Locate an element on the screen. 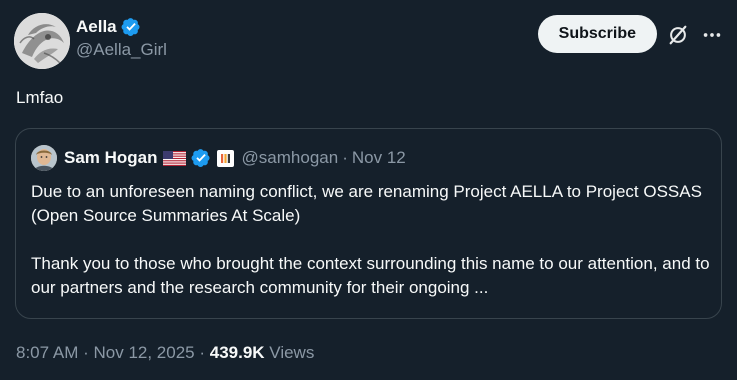 The height and width of the screenshot is (380, 737). quoted-author-avatar-image is located at coordinates (44, 158).